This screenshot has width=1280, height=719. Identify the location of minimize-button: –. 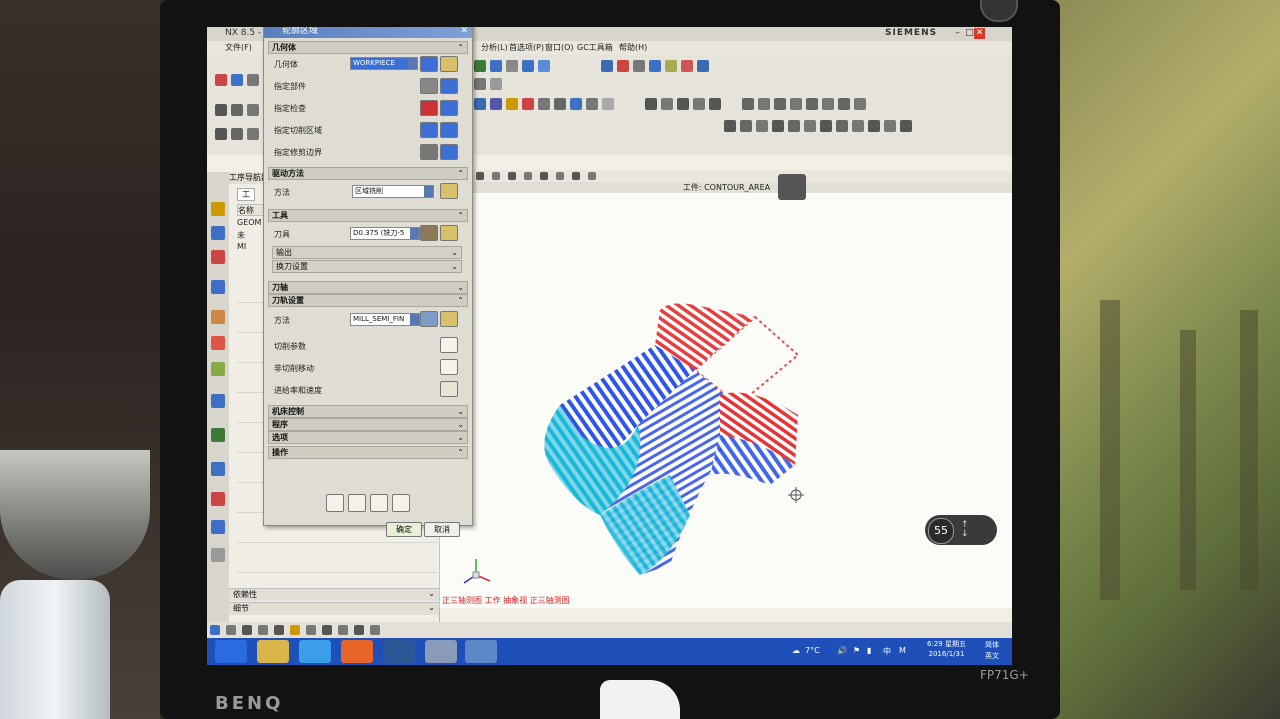
(957, 33).